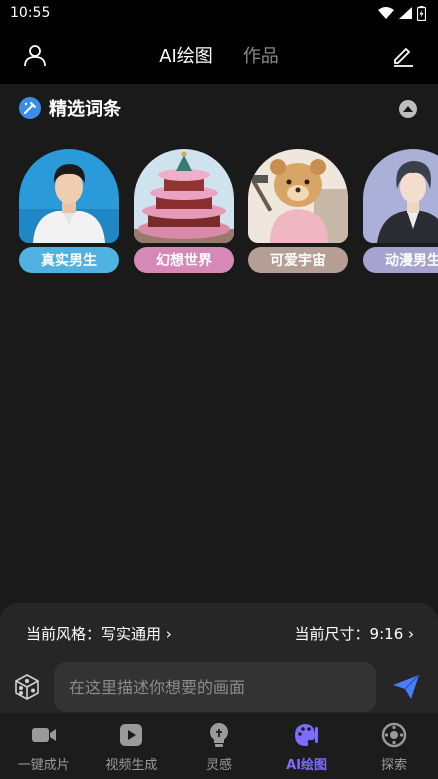 The image size is (438, 779). I want to click on status-time: 10:55, so click(30, 13).